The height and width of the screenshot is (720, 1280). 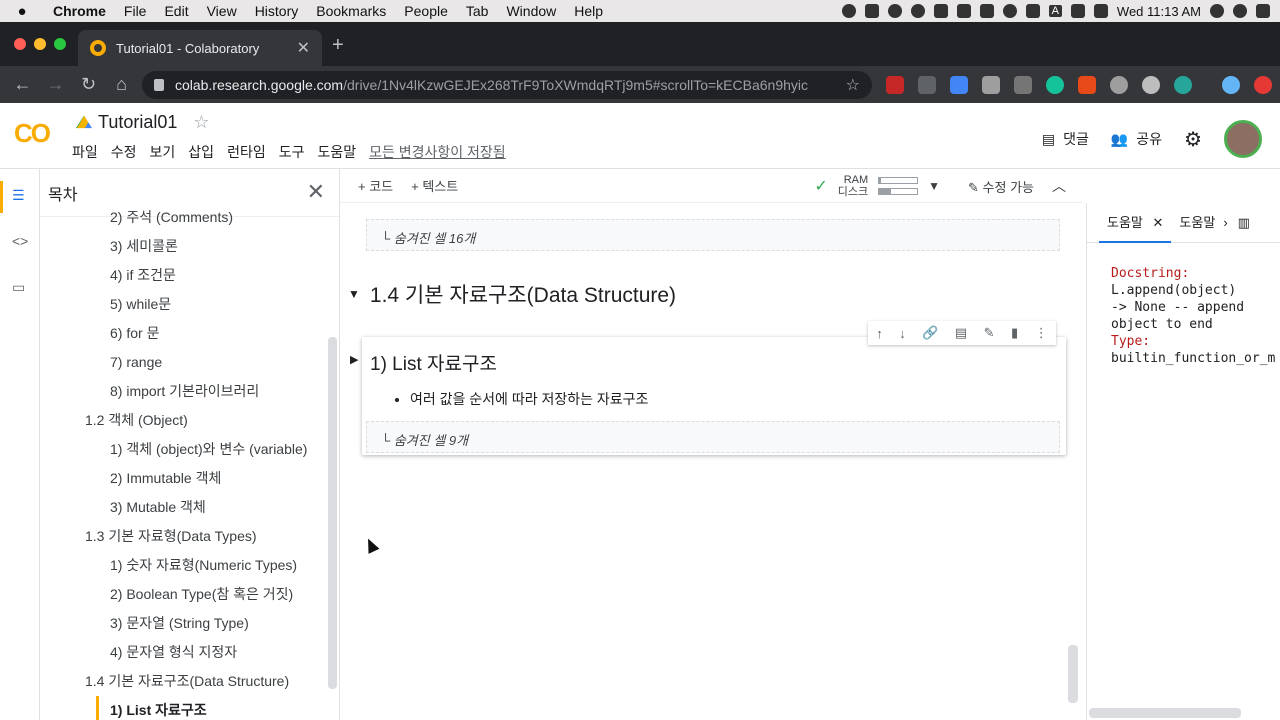 I want to click on hidden-cells-top: └ 숨겨진 셀 16개, so click(x=713, y=235).